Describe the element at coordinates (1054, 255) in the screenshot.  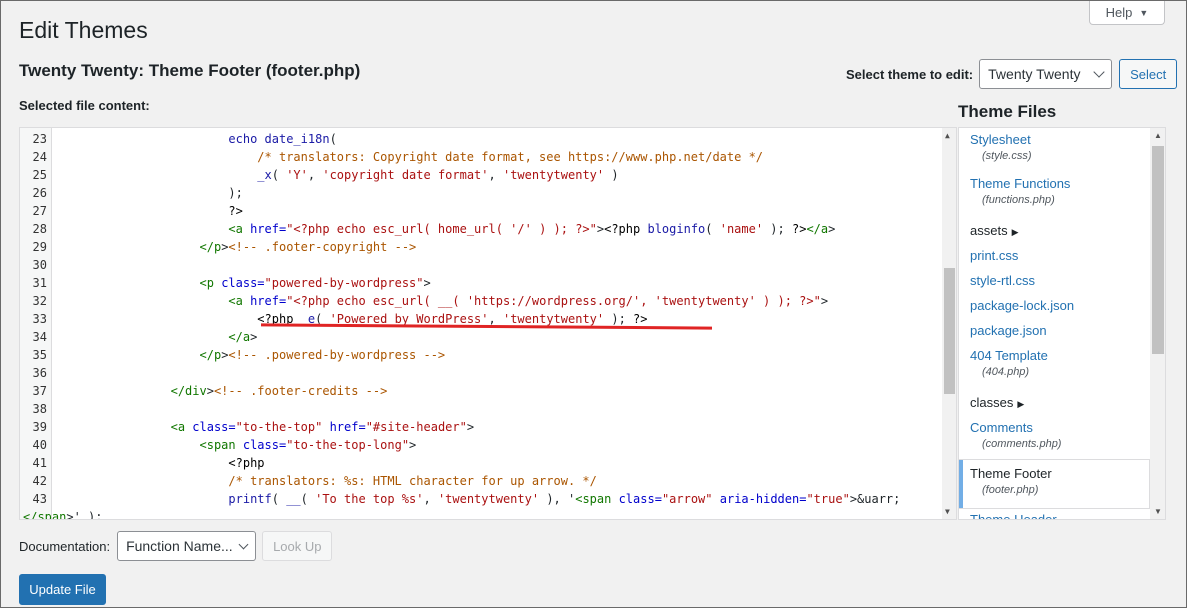
I see `theme-file-item: print.css` at that location.